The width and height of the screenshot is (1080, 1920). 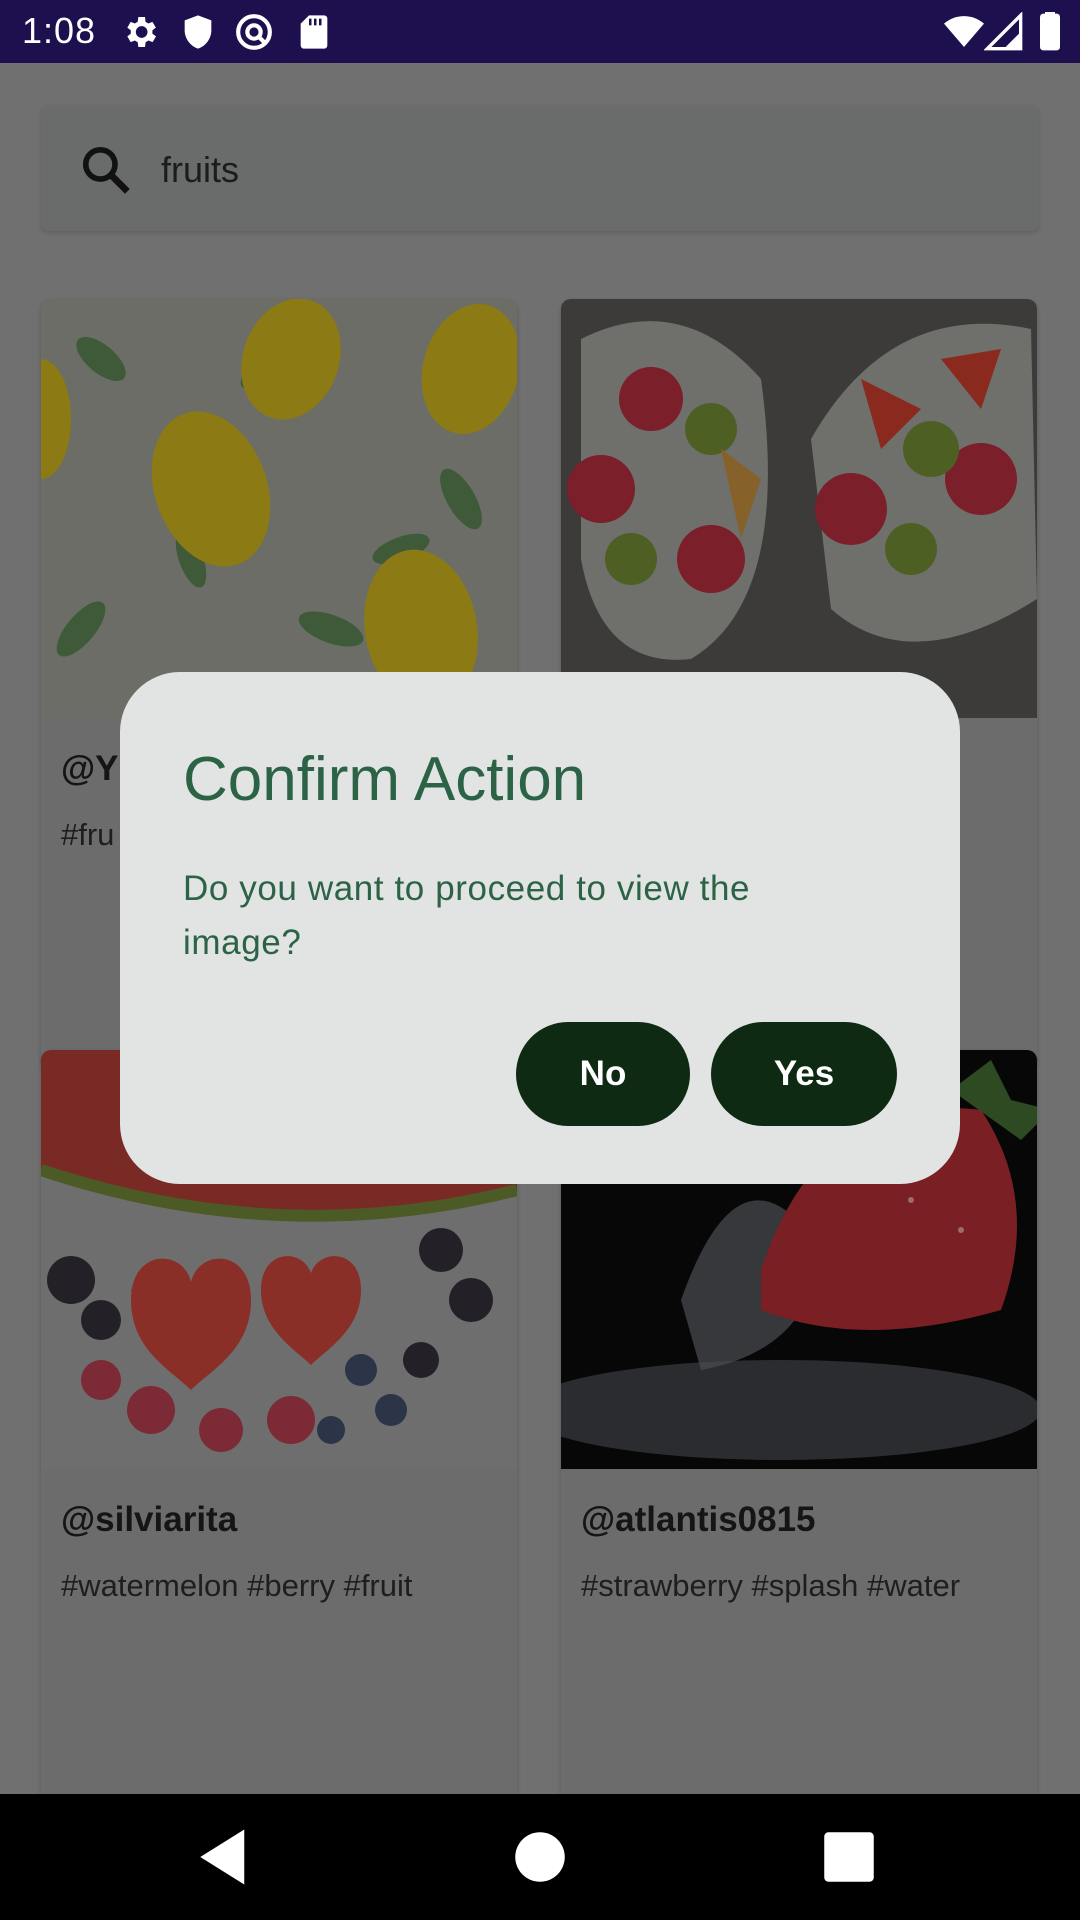 I want to click on wifi-icon, so click(x=964, y=31).